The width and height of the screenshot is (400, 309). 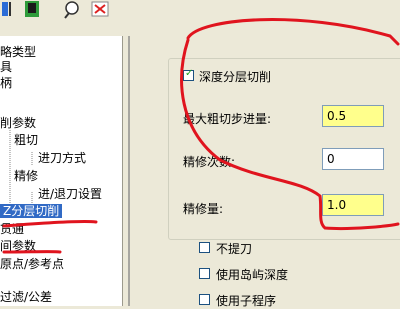 What do you see at coordinates (26, 176) in the screenshot?
I see `tree-item: 精修` at bounding box center [26, 176].